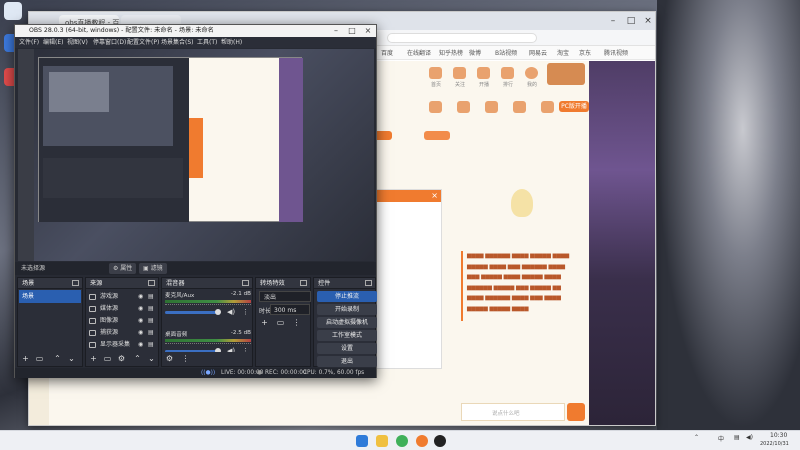 Image resolution: width=800 pixels, height=450 pixels. Describe the element at coordinates (107, 359) in the screenshot. I see `remove-source-button: ▭` at that location.